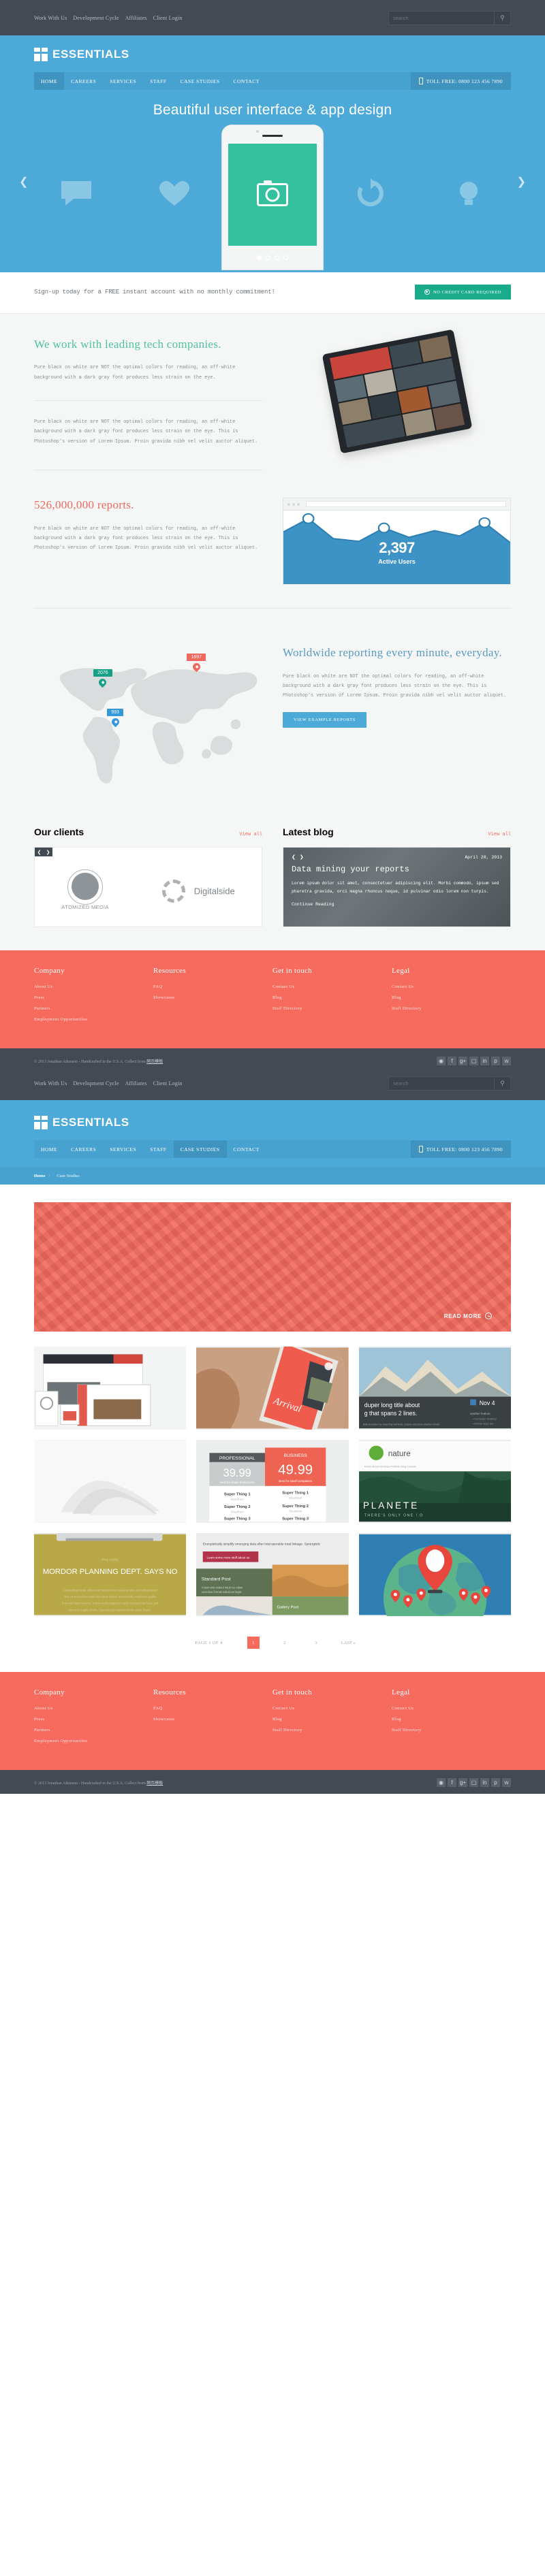  What do you see at coordinates (93, 997) in the screenshot?
I see `footer-link-press: Press` at bounding box center [93, 997].